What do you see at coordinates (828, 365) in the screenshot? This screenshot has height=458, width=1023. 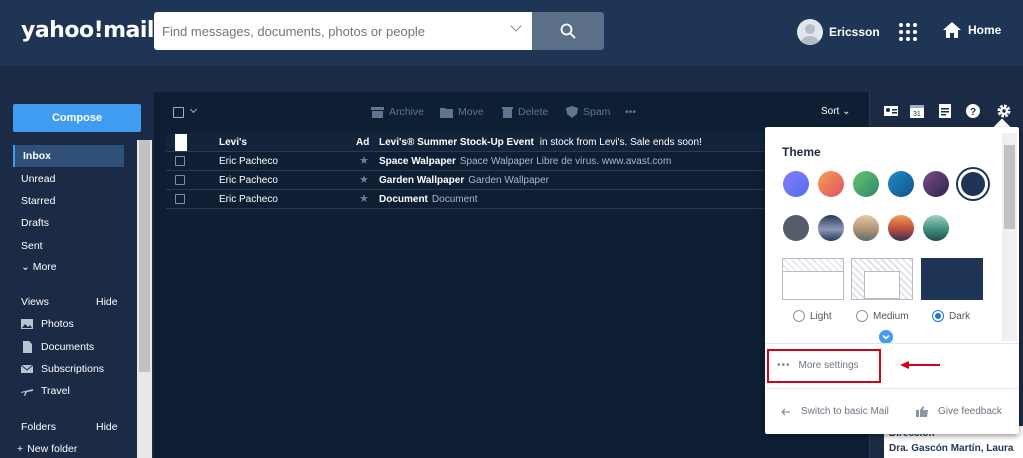 I see `more-settings-label: More settings` at bounding box center [828, 365].